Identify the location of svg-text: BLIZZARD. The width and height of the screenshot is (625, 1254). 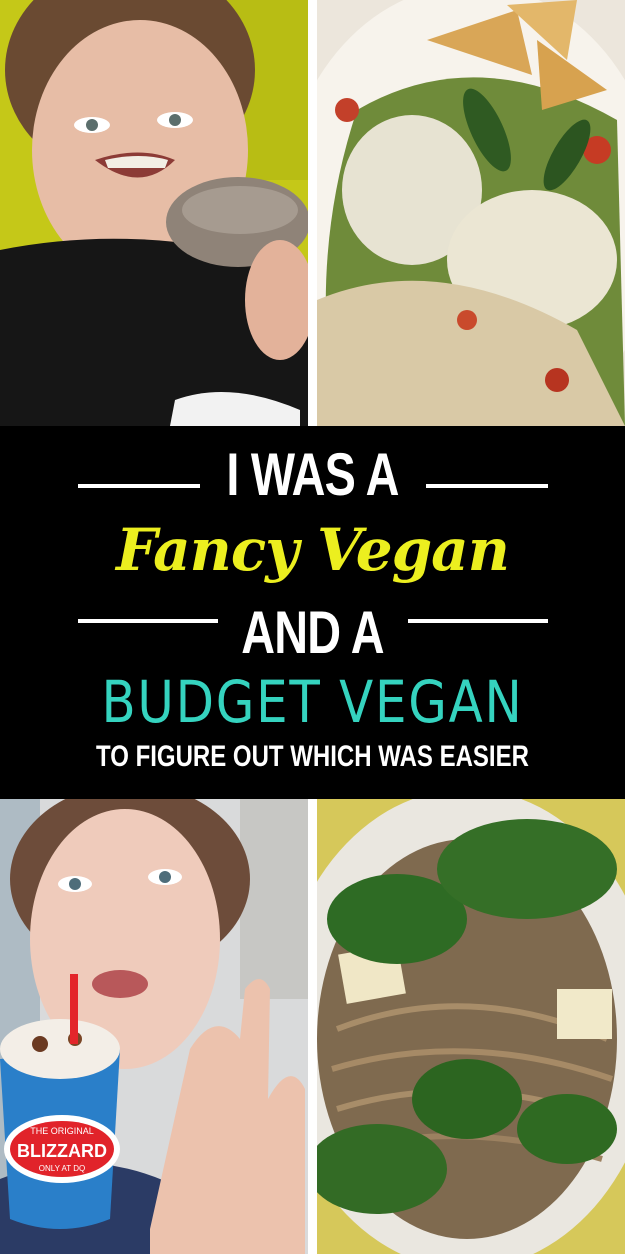
(62, 1151).